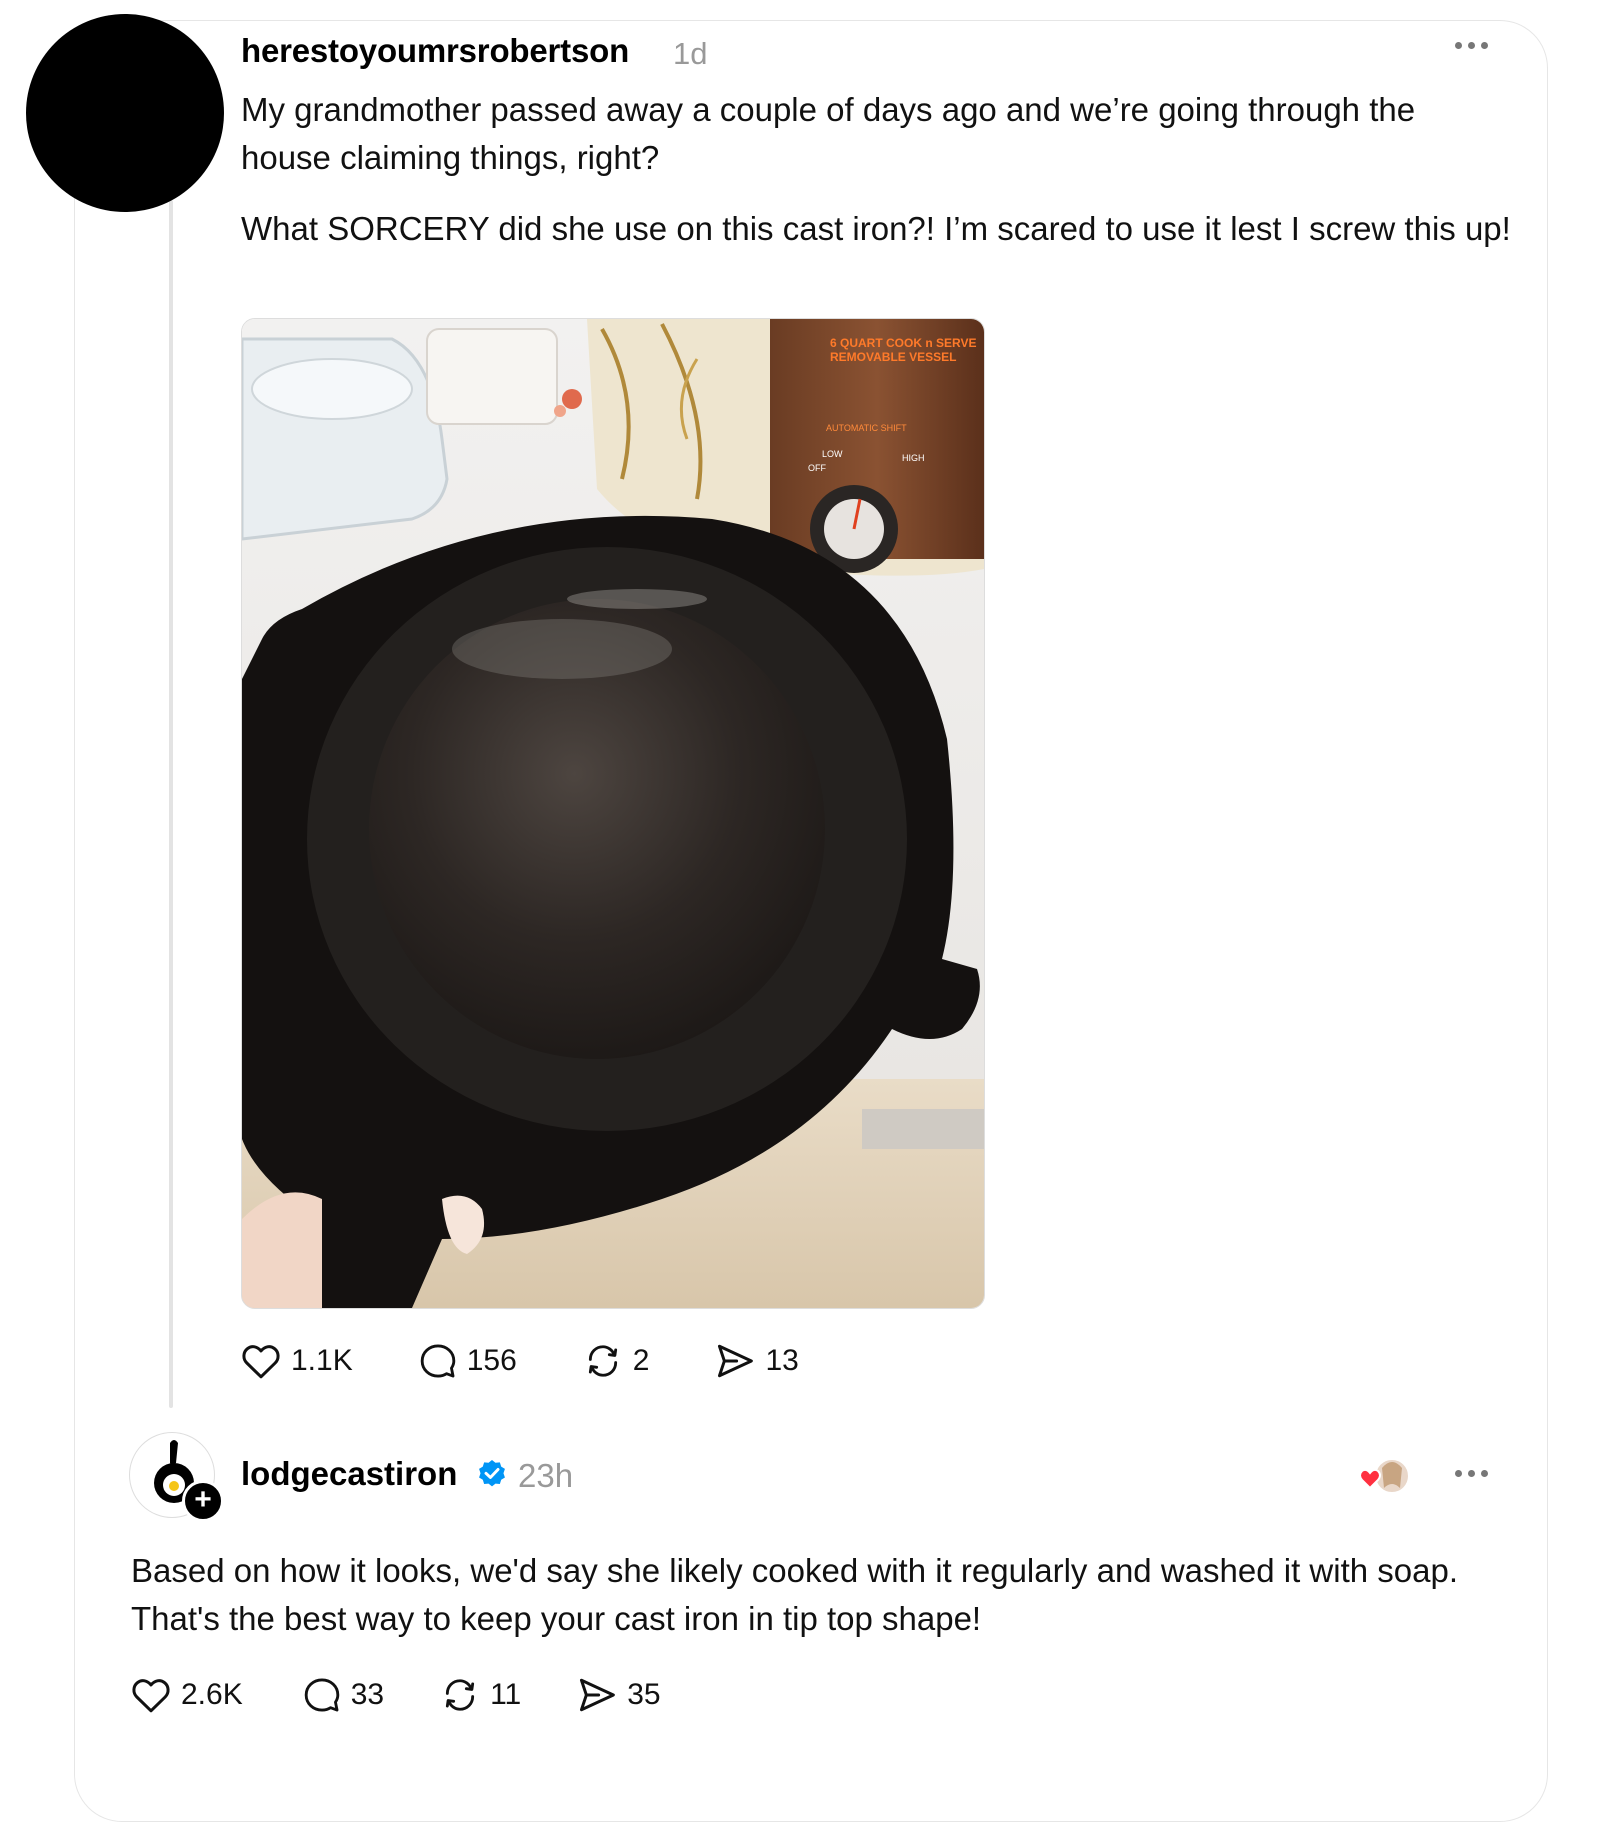  Describe the element at coordinates (480, 1695) in the screenshot. I see `reply-repost-button: 11` at that location.